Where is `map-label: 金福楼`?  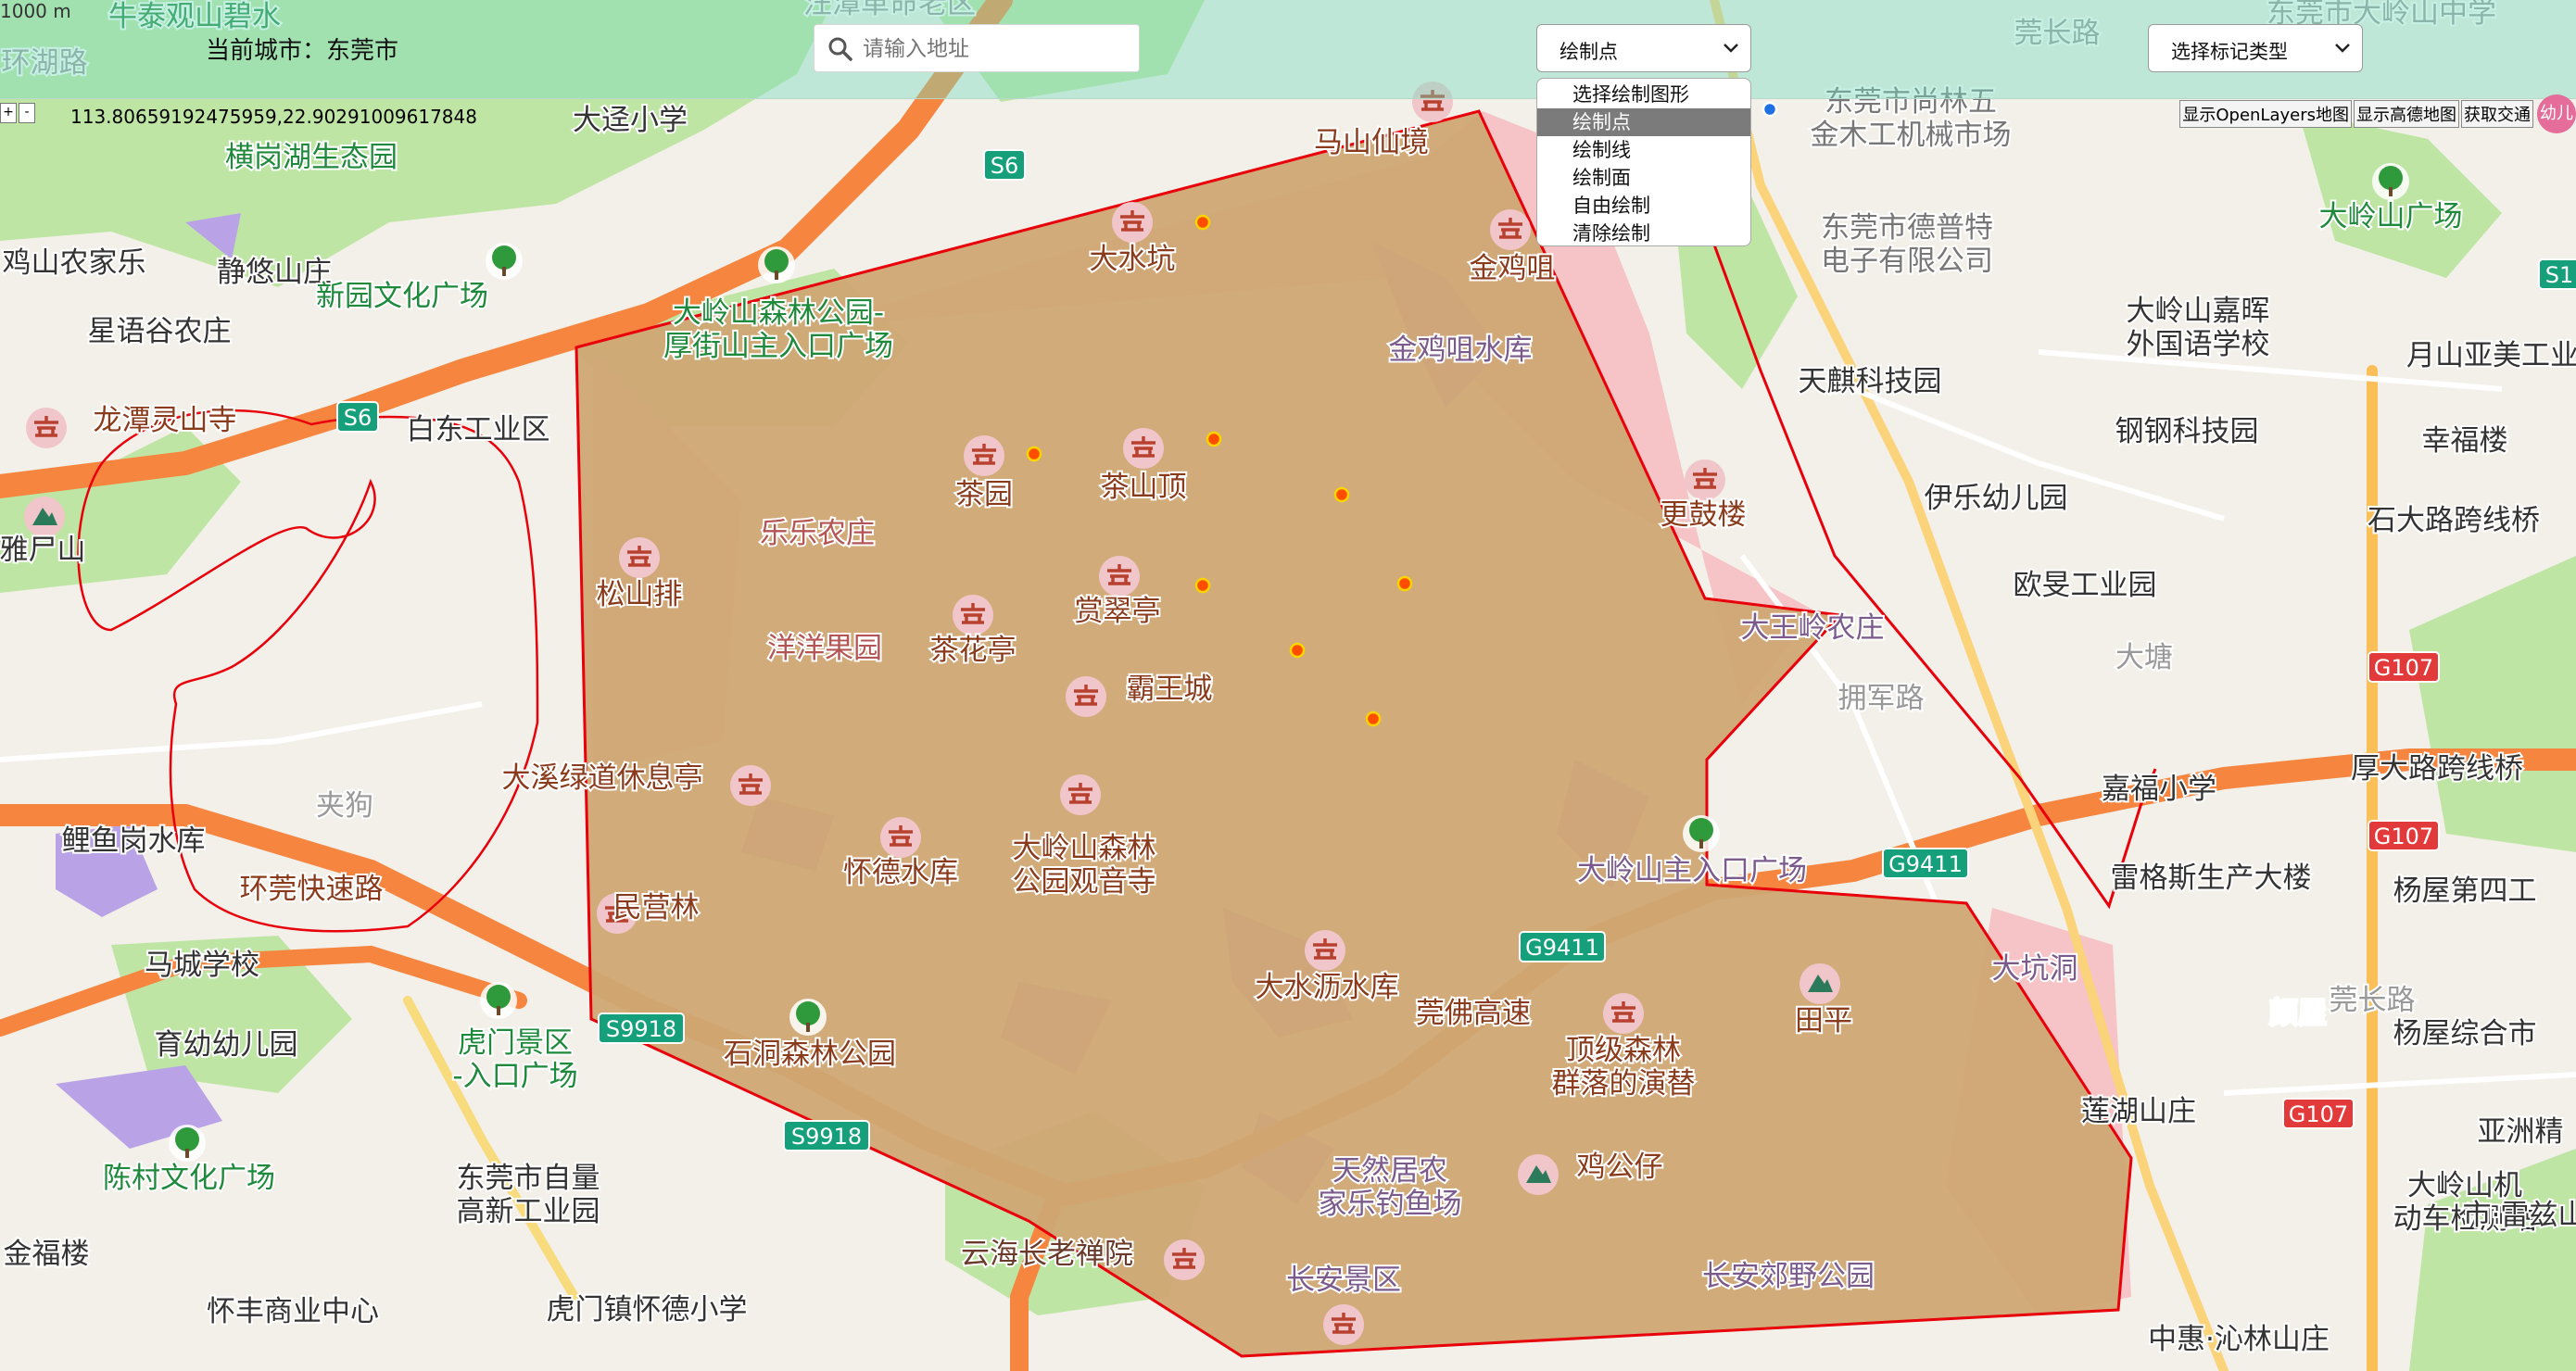
map-label: 金福楼 is located at coordinates (47, 1254).